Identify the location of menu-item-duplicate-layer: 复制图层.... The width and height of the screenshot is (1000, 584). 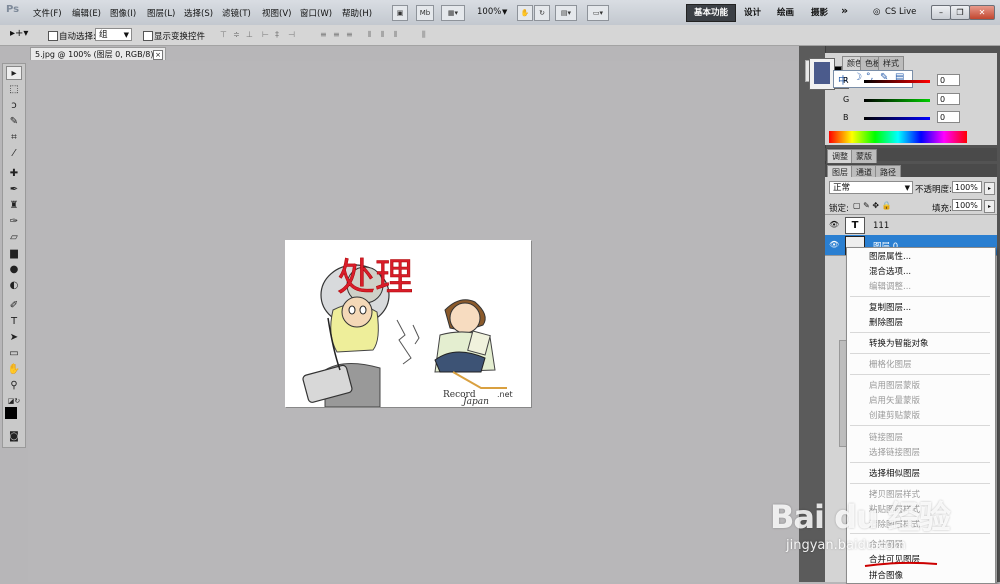
(890, 307).